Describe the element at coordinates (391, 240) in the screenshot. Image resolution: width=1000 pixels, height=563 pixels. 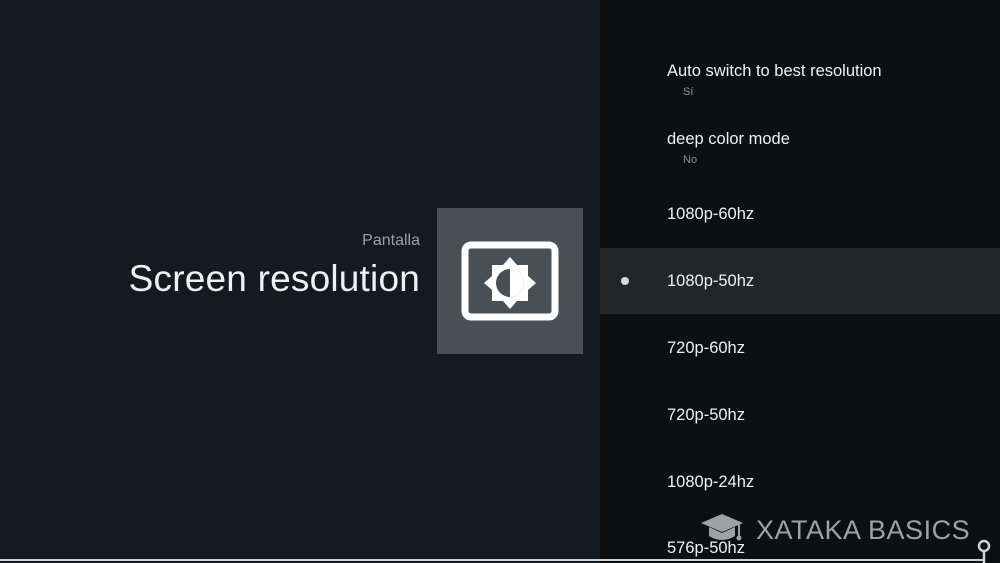
I see `breadcrumb: Pantalla` at that location.